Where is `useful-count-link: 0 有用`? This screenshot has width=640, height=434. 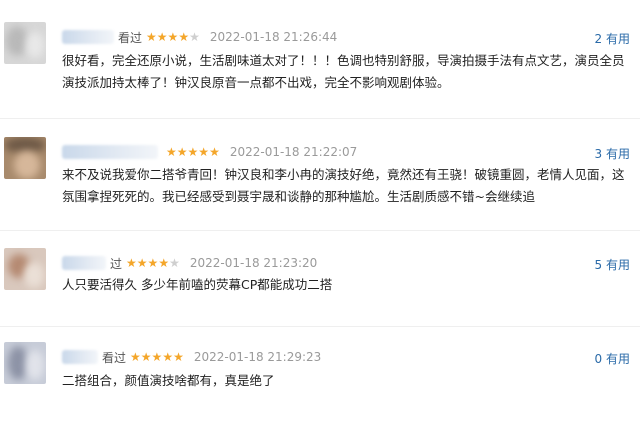 useful-count-link: 0 有用 is located at coordinates (612, 358).